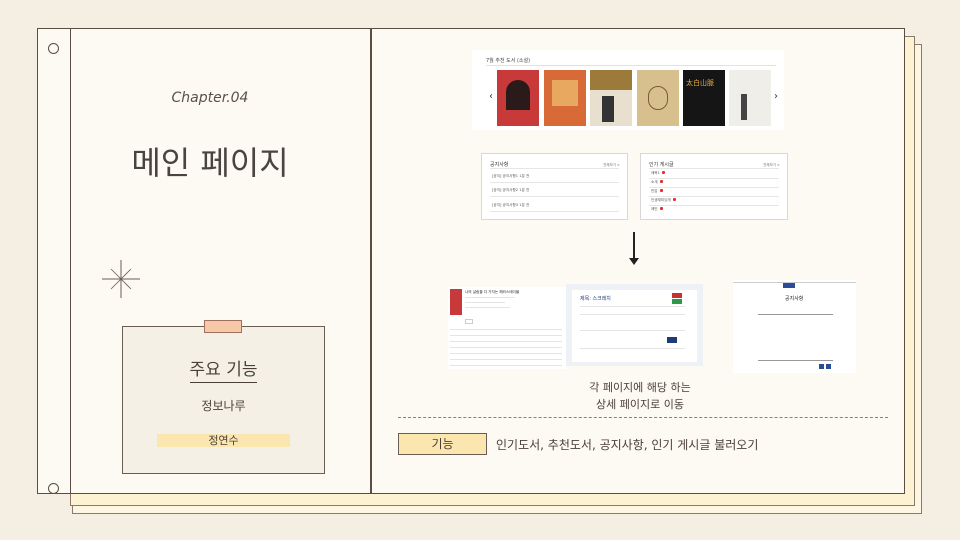  Describe the element at coordinates (677, 301) in the screenshot. I see `post-edit-button` at that location.